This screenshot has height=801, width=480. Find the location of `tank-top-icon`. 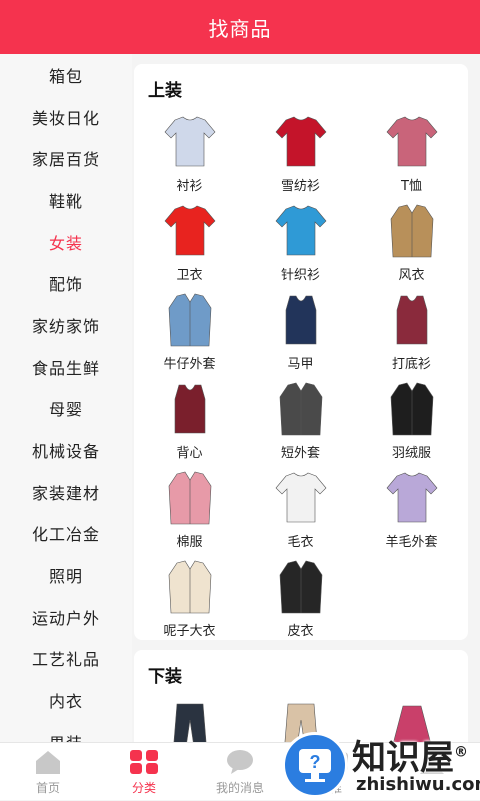

tank-top-icon is located at coordinates (190, 409).